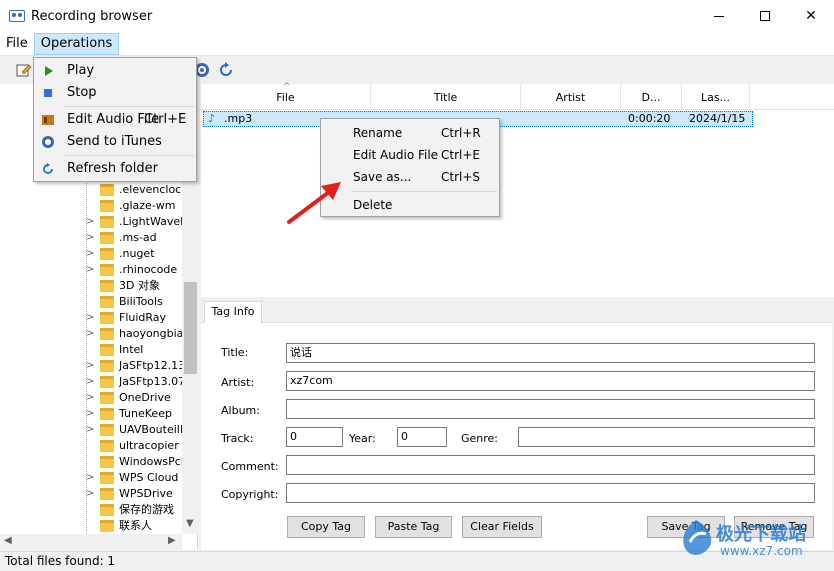  Describe the element at coordinates (410, 155) in the screenshot. I see `context-item-edit-audio-file: Edit Audio File Ctrl+E` at that location.